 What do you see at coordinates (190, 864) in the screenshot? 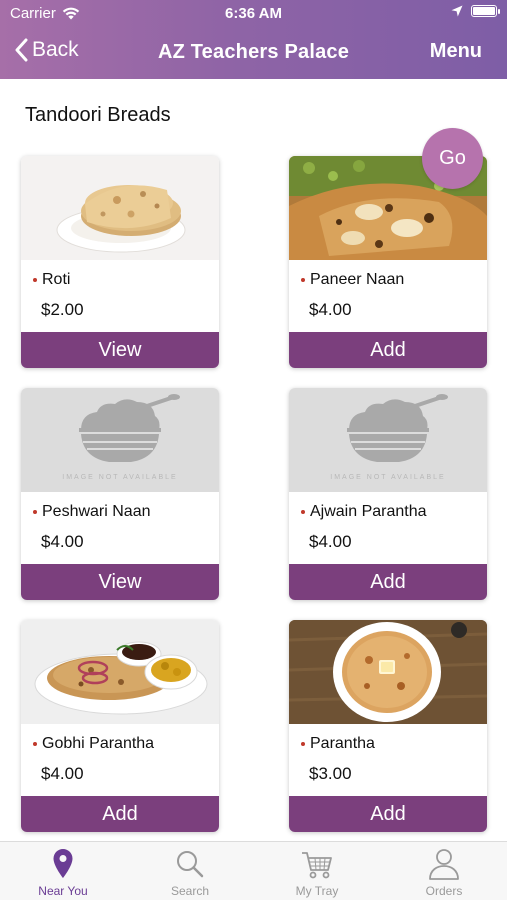
I see `search-icon` at bounding box center [190, 864].